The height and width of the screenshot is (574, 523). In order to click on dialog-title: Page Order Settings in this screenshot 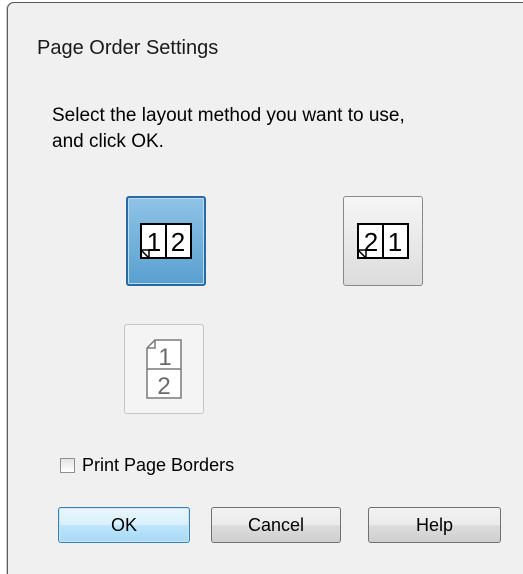, I will do `click(128, 48)`.